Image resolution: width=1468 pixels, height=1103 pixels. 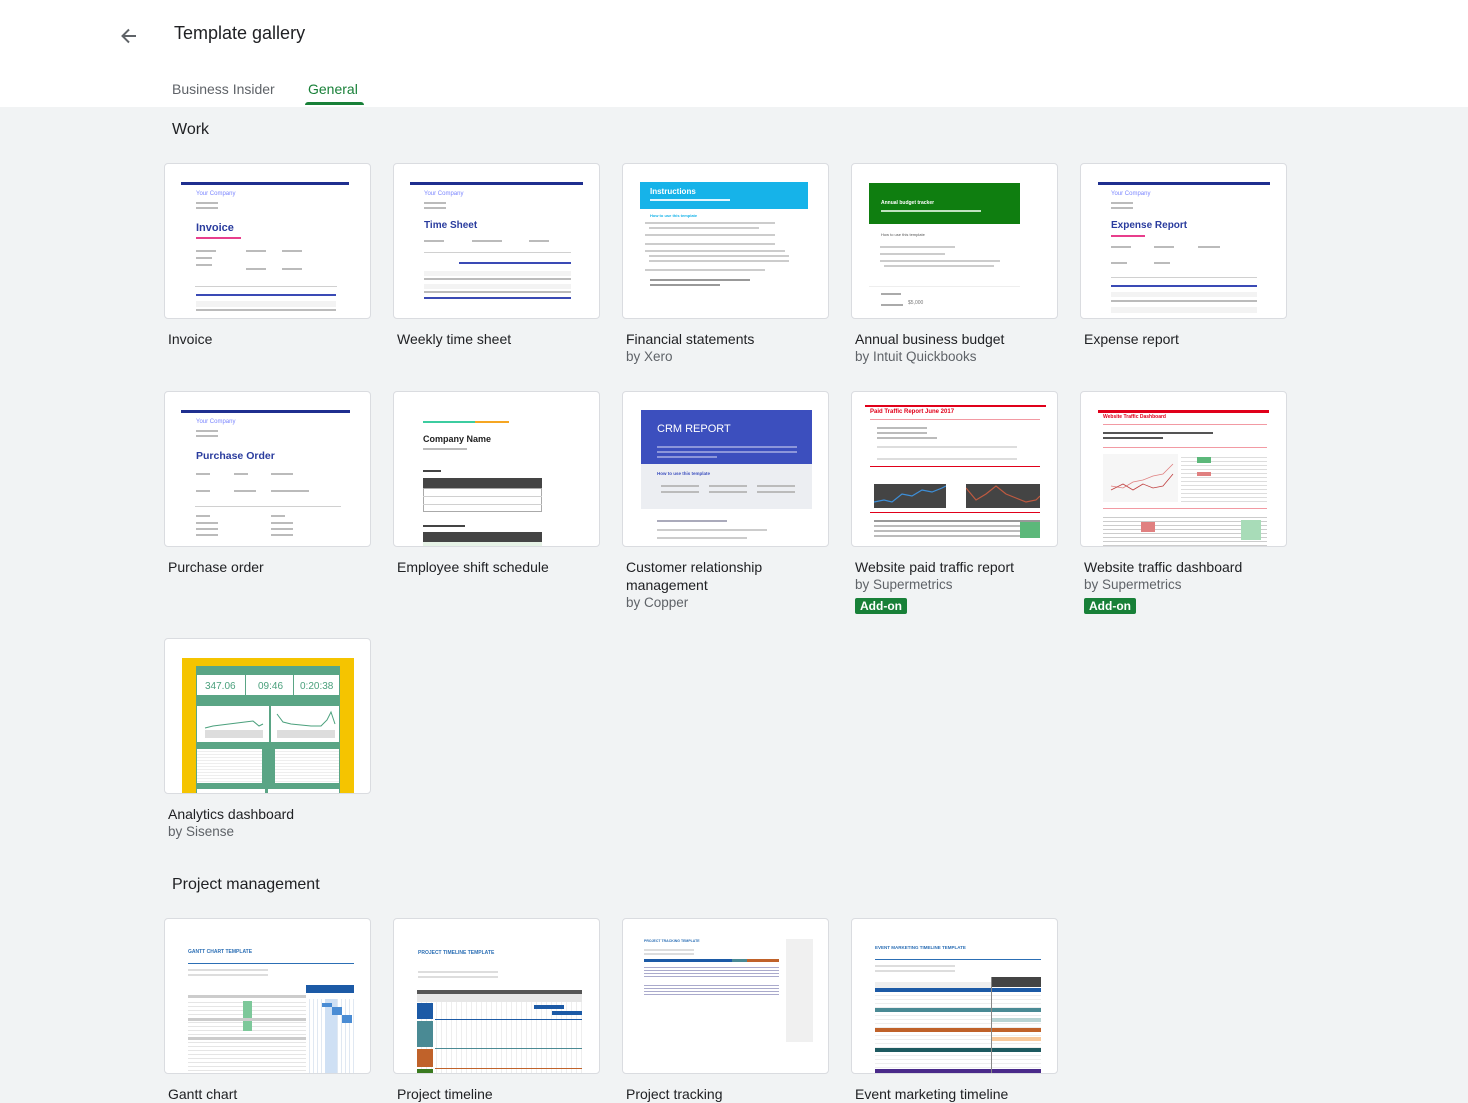 I want to click on template-name: Invoice, so click(x=190, y=339).